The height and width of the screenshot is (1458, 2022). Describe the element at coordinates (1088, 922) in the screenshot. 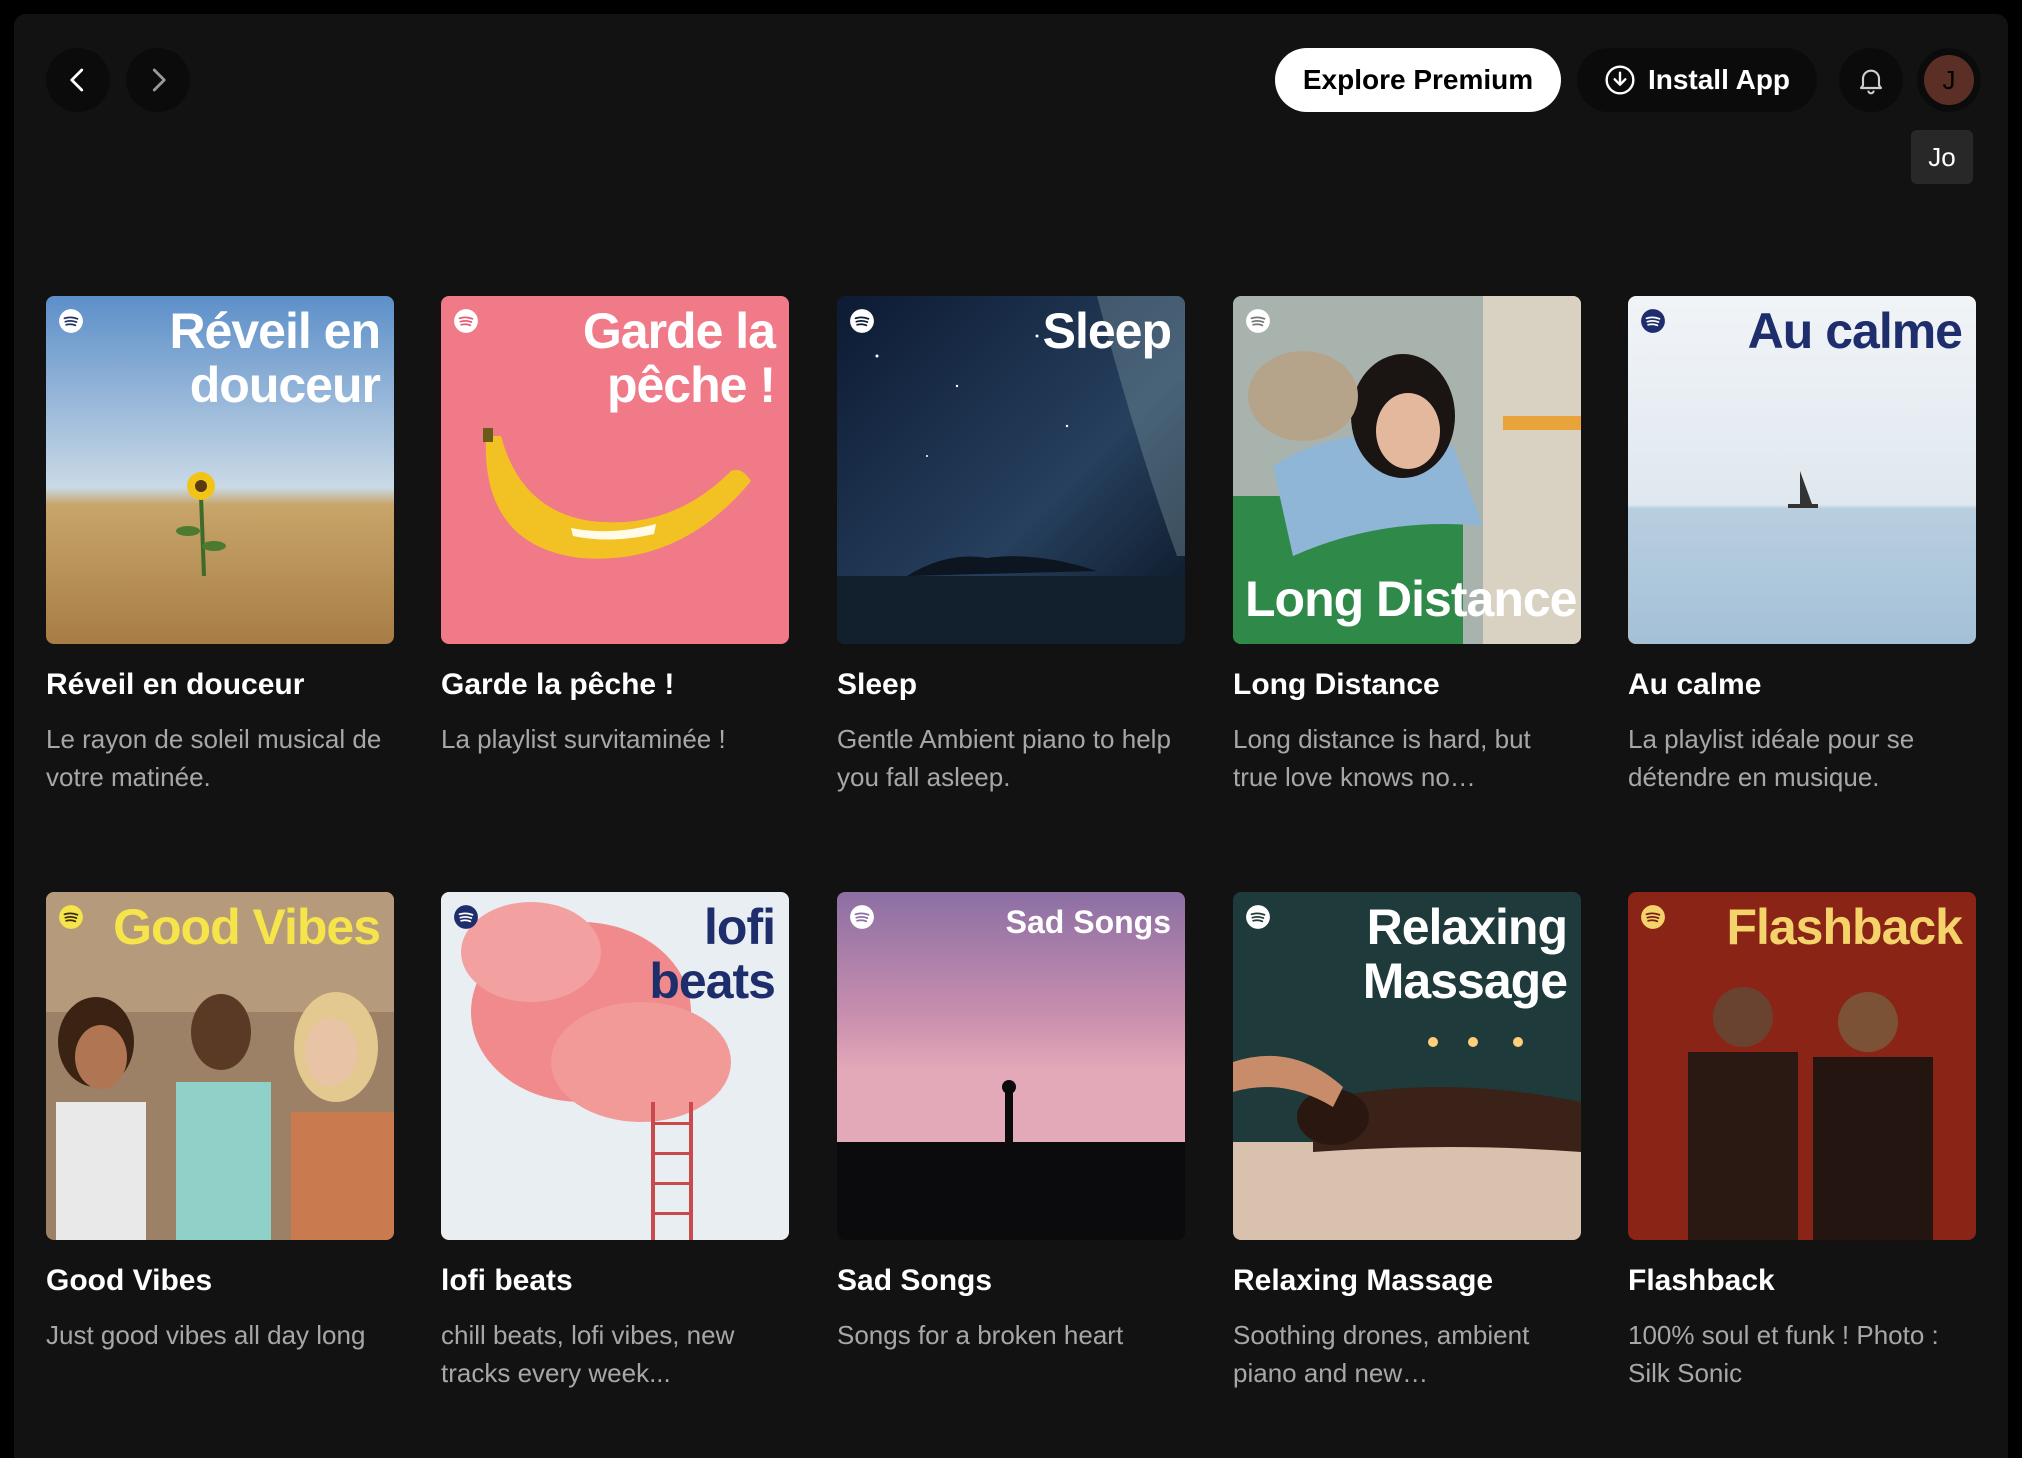

I see `cover-title: Sad Songs` at that location.